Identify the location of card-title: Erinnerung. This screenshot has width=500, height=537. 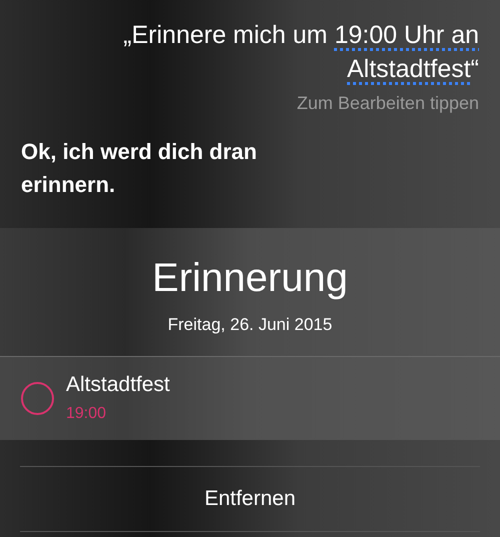
(250, 278).